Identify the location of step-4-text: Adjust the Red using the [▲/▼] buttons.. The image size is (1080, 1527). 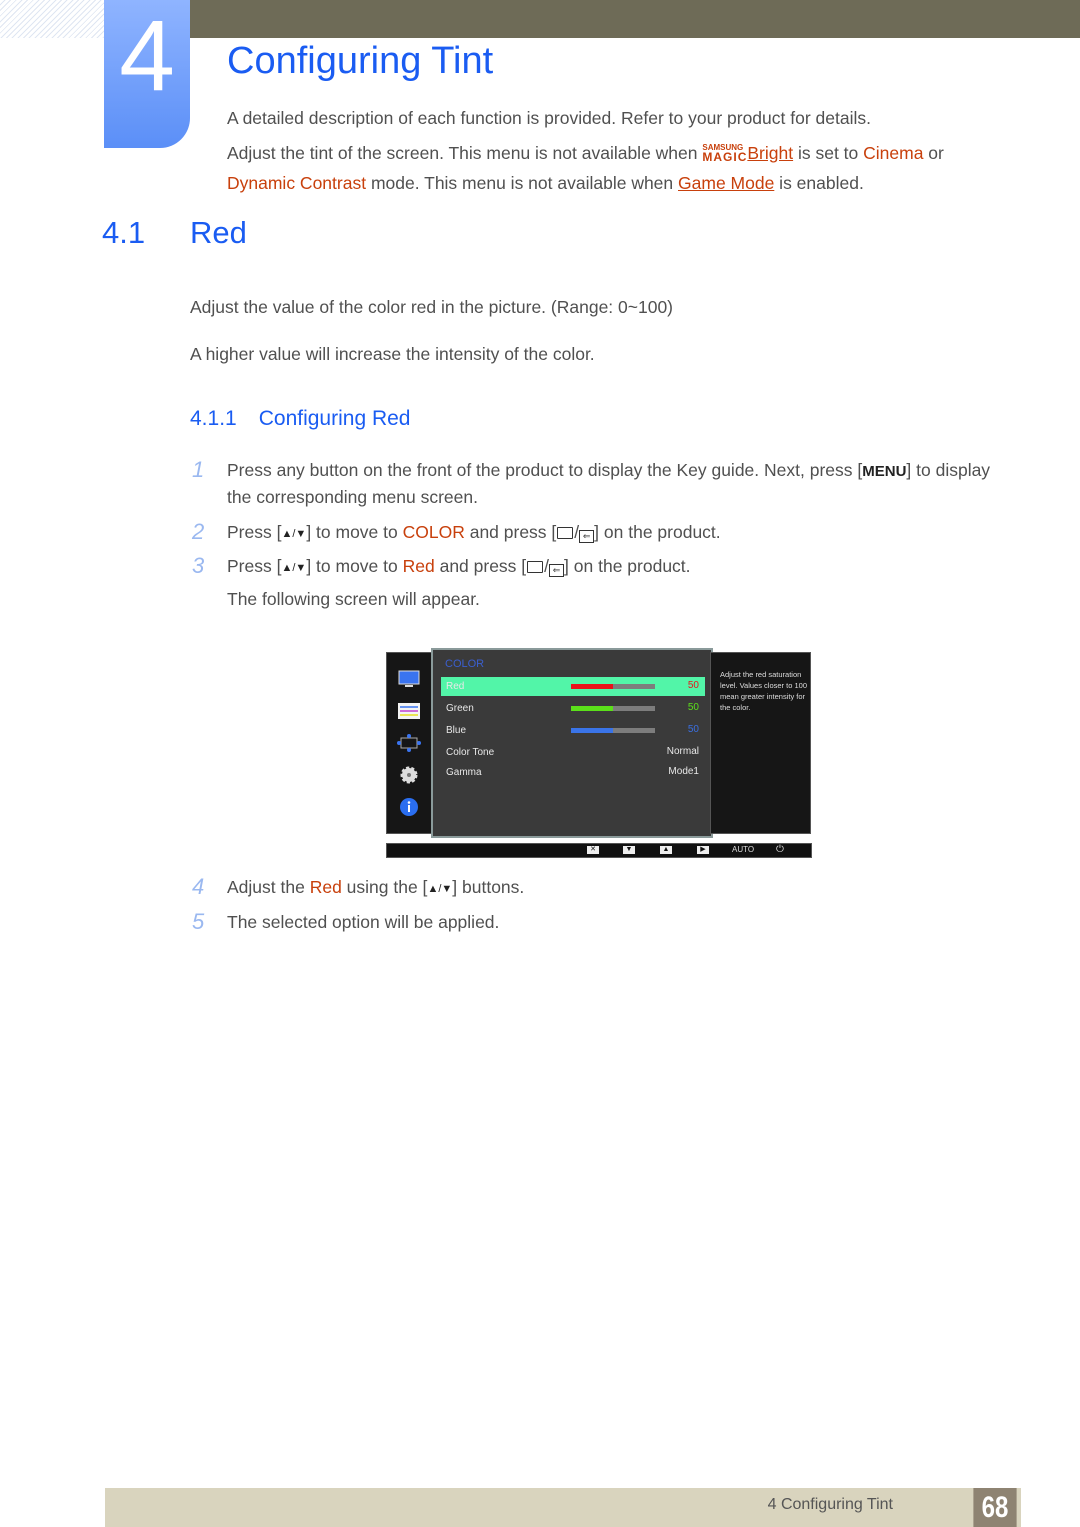
(376, 887).